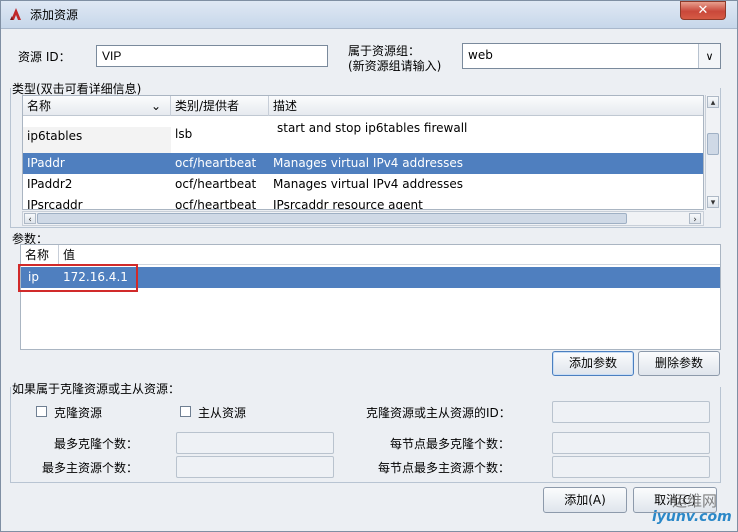 Image resolution: width=738 pixels, height=532 pixels. Describe the element at coordinates (185, 411) in the screenshot. I see `master-checkbox` at that location.